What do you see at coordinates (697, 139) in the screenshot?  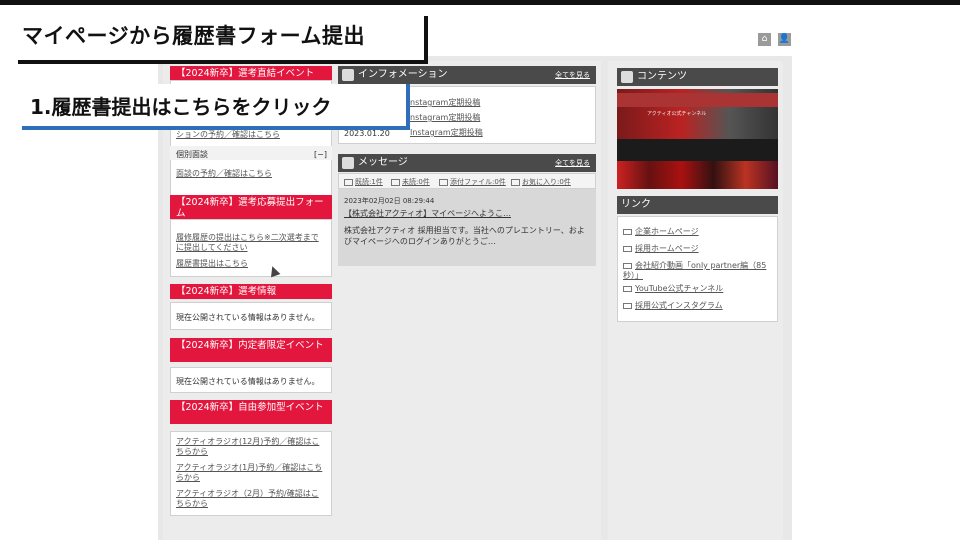 I see `youtube-channel-thumbnail: アクティオ公式チャンネル` at bounding box center [697, 139].